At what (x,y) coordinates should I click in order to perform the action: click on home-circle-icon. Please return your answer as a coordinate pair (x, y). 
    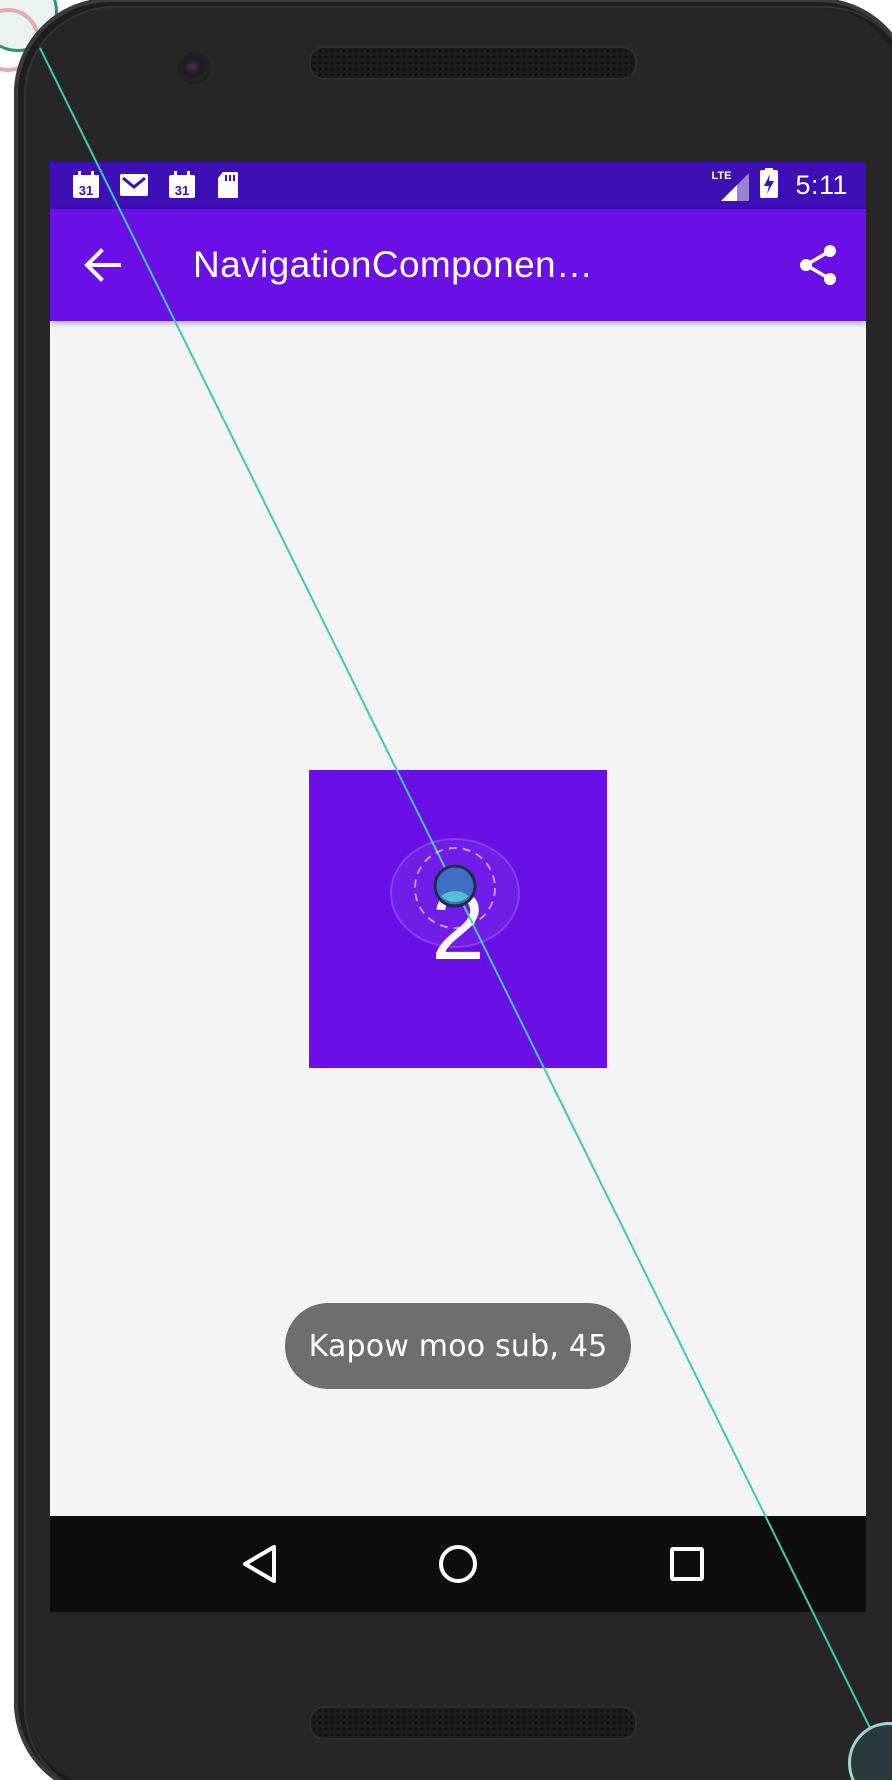
    Looking at the image, I should click on (458, 1564).